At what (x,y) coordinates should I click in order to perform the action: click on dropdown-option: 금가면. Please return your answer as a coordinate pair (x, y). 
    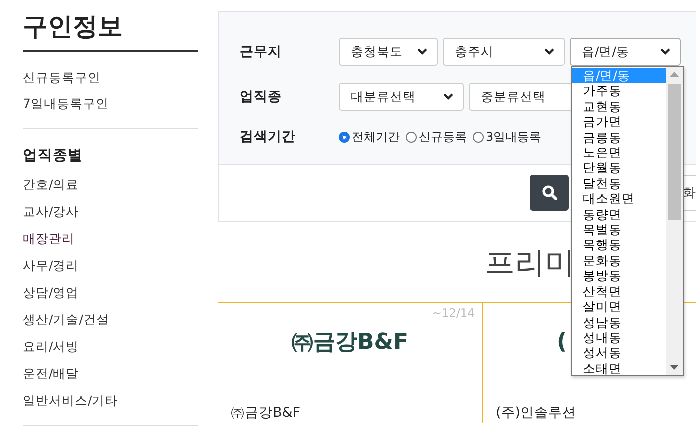
    Looking at the image, I should click on (619, 122).